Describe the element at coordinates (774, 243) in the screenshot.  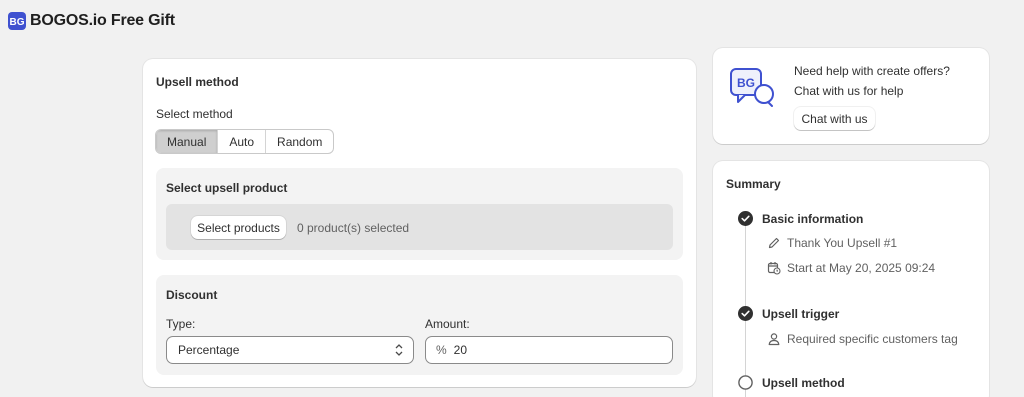
I see `pencil-icon` at that location.